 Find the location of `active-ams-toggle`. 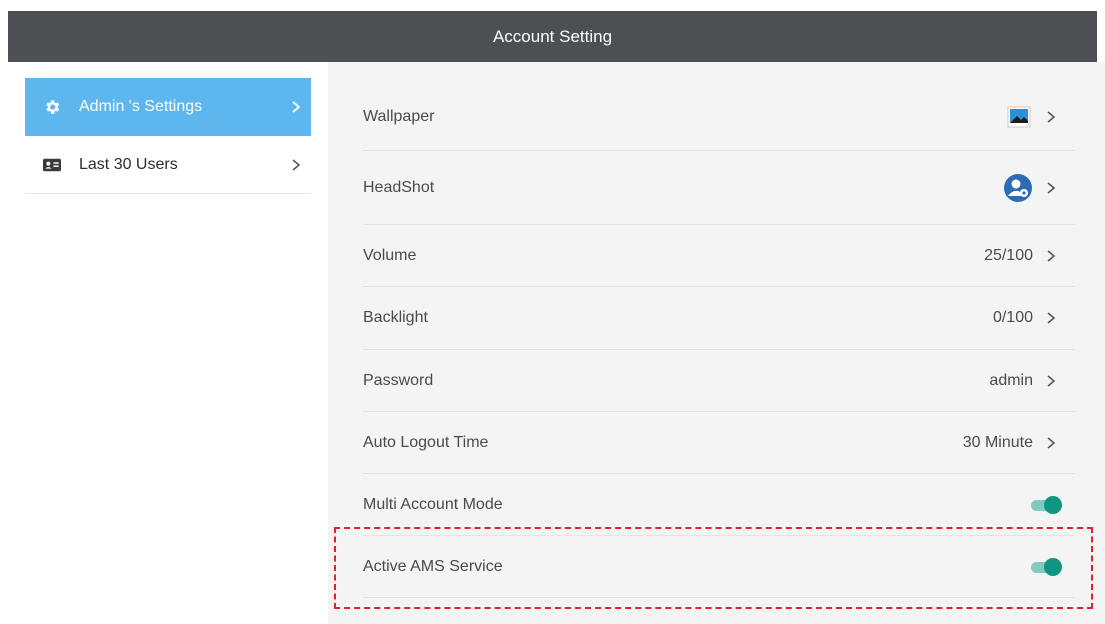

active-ams-toggle is located at coordinates (1046, 567).